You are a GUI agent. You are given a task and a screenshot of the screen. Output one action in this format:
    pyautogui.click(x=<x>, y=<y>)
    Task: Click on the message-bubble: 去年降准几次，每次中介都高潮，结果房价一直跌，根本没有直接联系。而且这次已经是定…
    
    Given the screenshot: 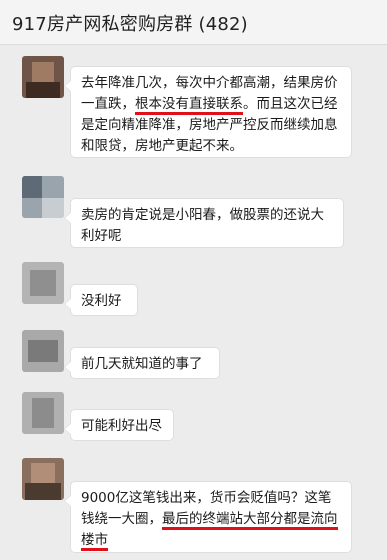 What is the action you would take?
    pyautogui.click(x=208, y=112)
    